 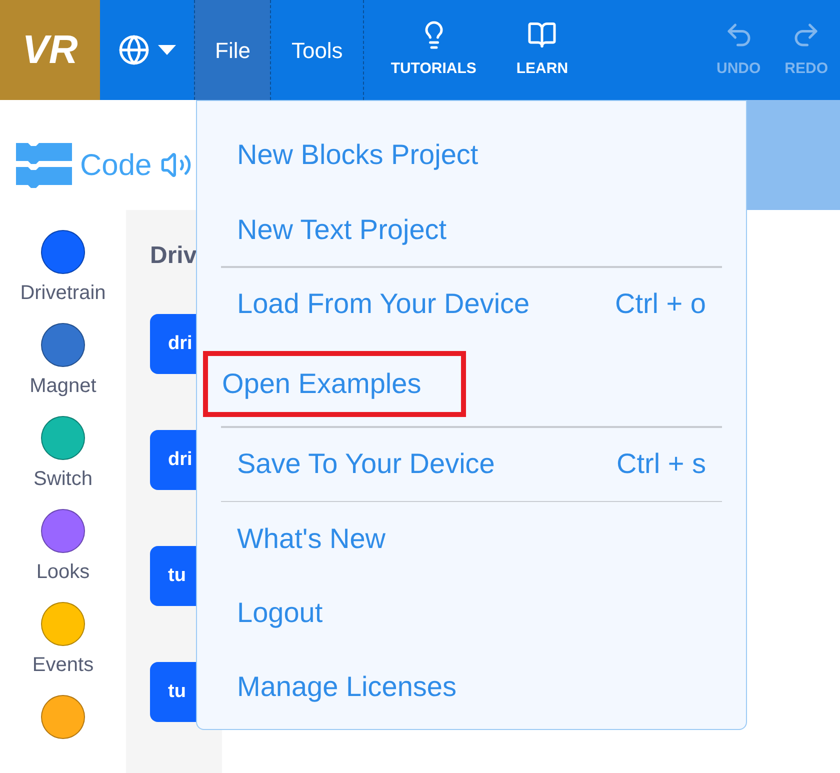 What do you see at coordinates (232, 50) in the screenshot?
I see `menu-tab: File` at bounding box center [232, 50].